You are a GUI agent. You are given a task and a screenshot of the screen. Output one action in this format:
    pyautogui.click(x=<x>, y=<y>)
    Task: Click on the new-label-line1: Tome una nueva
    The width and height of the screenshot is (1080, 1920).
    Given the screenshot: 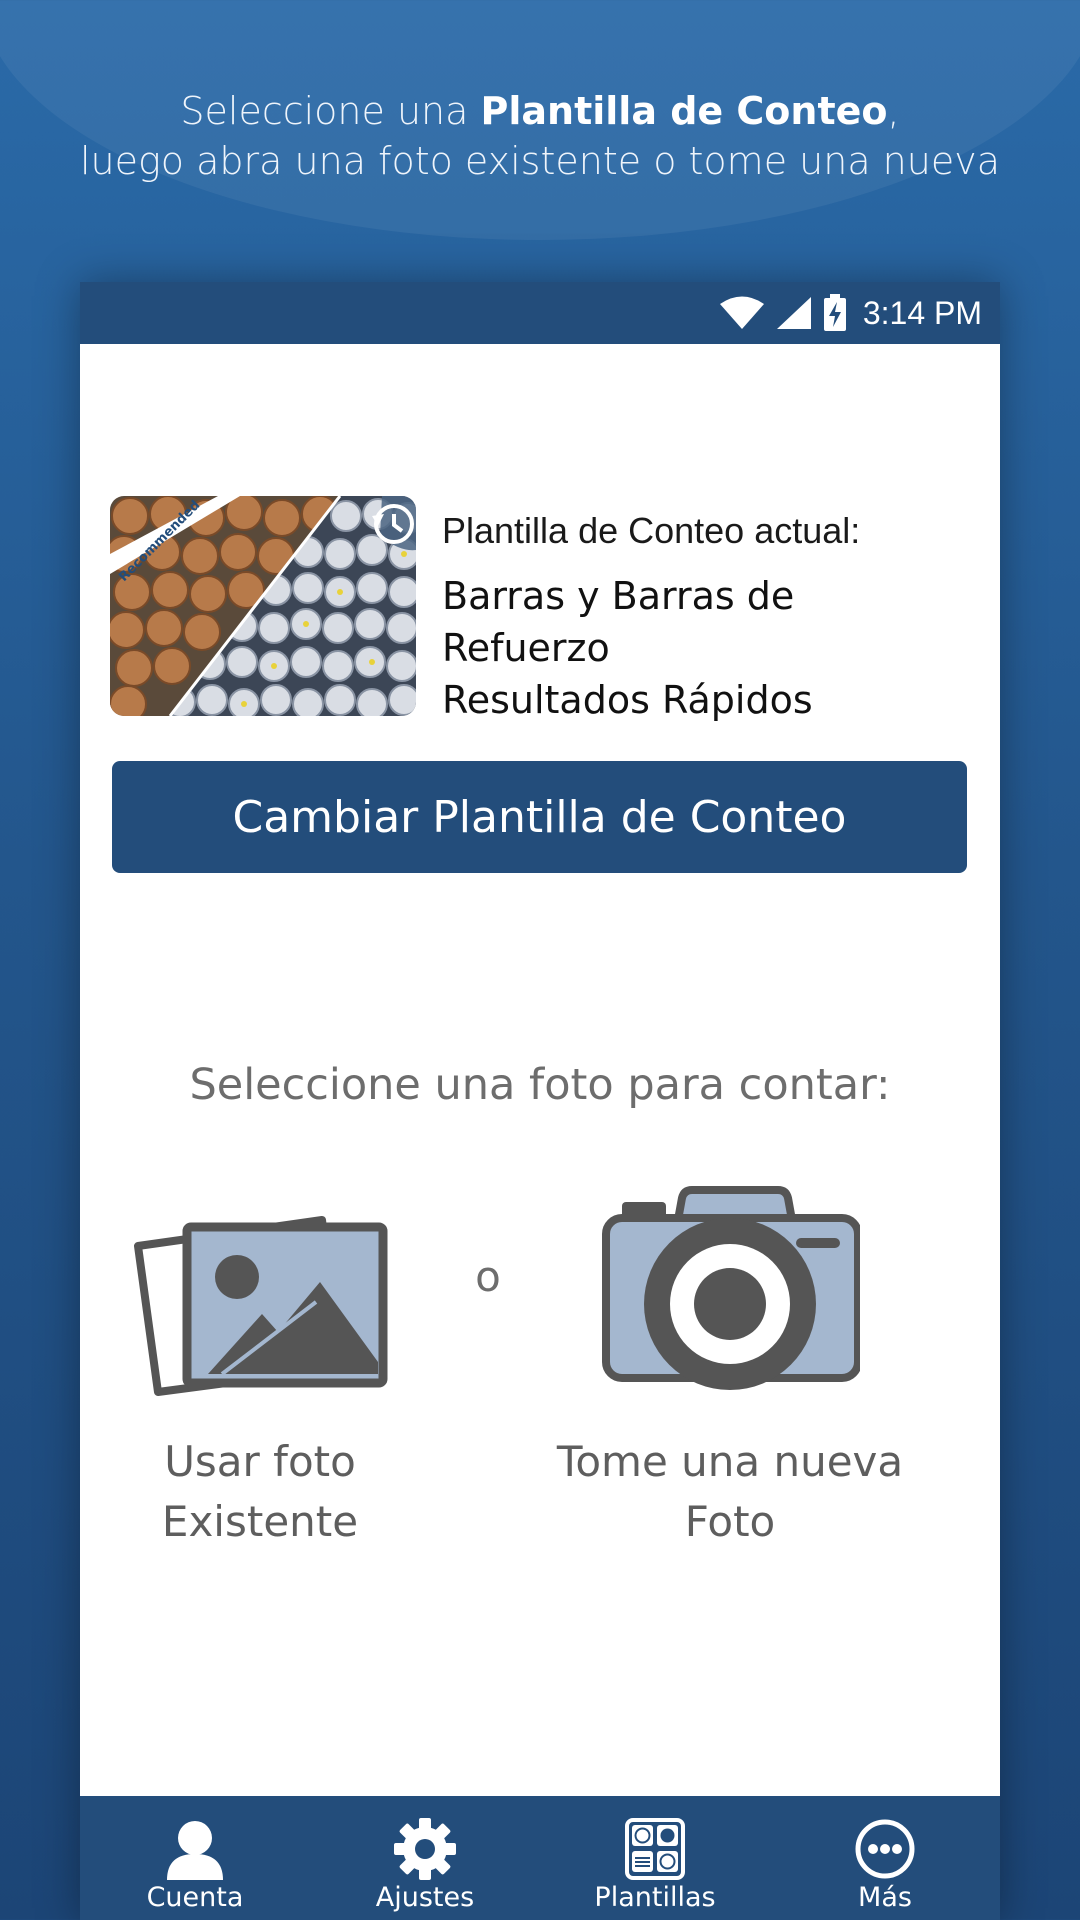 What is the action you would take?
    pyautogui.click(x=730, y=1461)
    